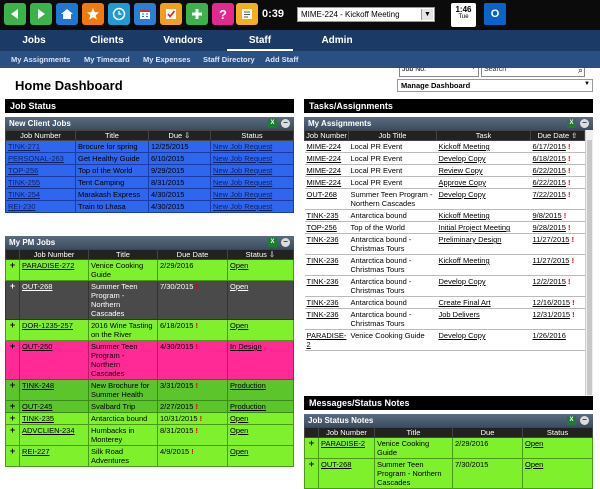 The width and height of the screenshot is (600, 489). What do you see at coordinates (22, 206) in the screenshot?
I see `job-number-link: REI-230` at bounding box center [22, 206].